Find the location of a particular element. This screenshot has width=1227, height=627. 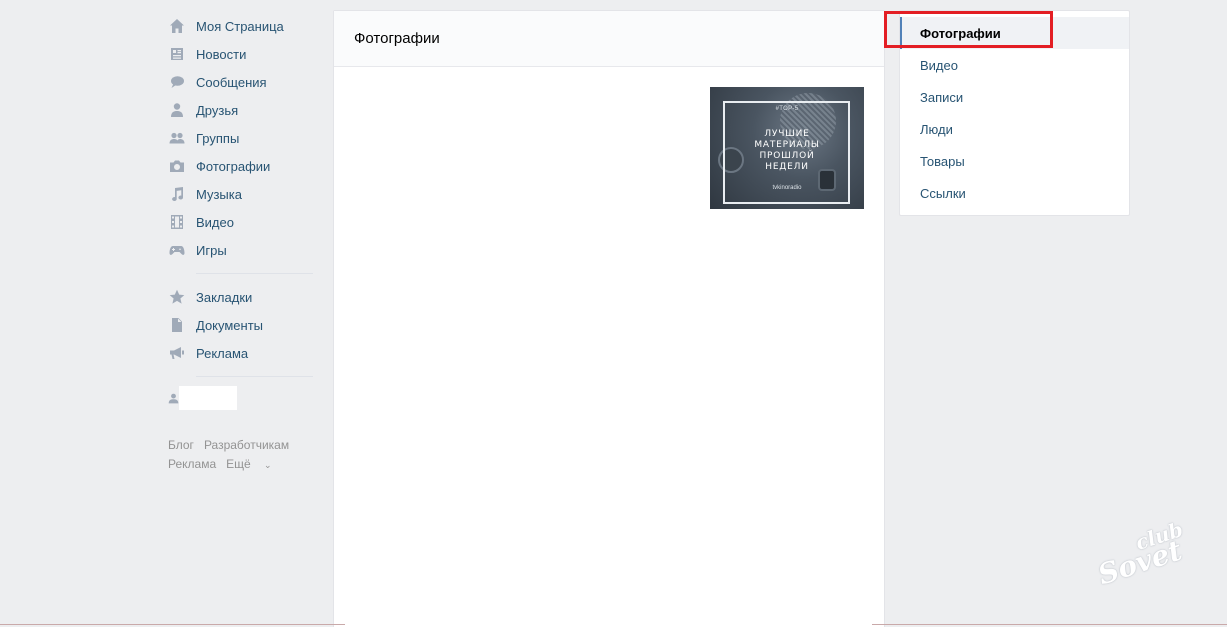

nav-label: Друзья is located at coordinates (217, 110).